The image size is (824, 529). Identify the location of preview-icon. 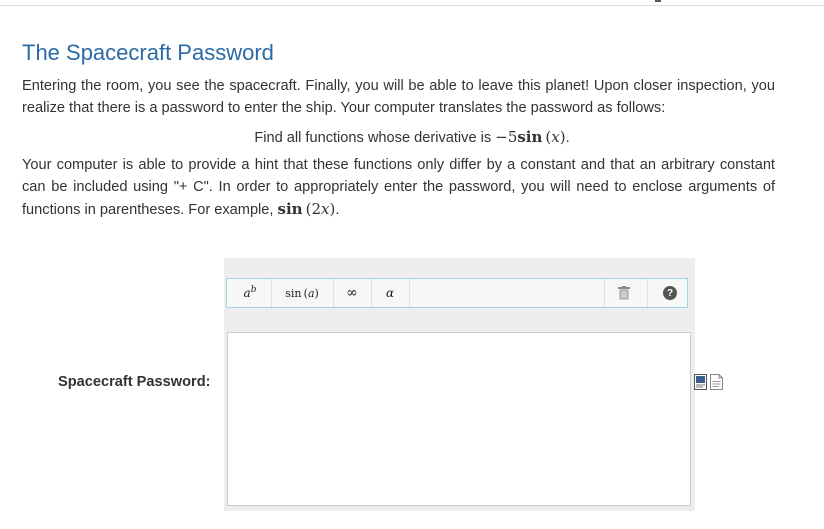
(700, 382).